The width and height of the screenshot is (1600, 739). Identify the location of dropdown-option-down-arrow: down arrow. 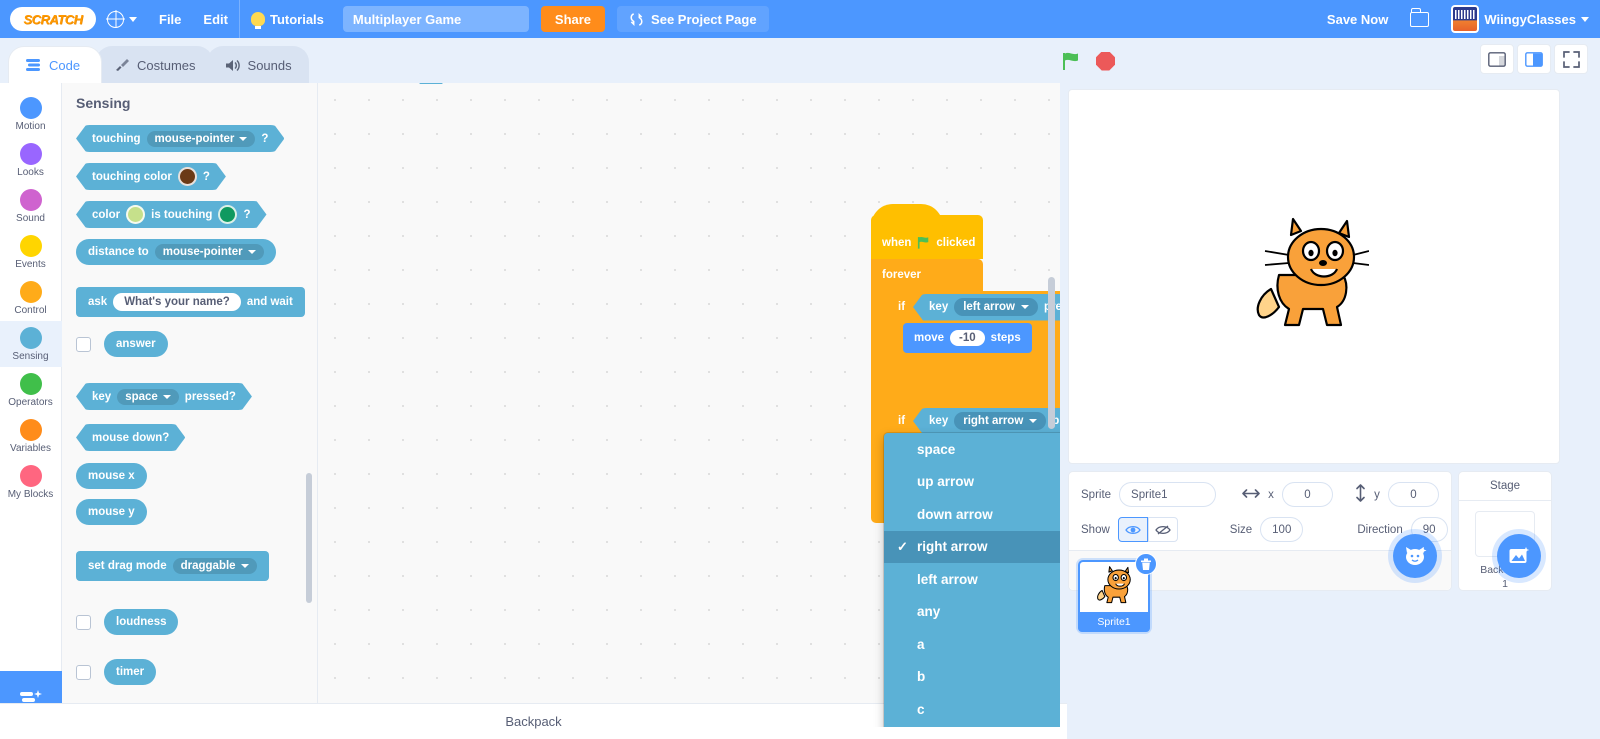
(972, 514).